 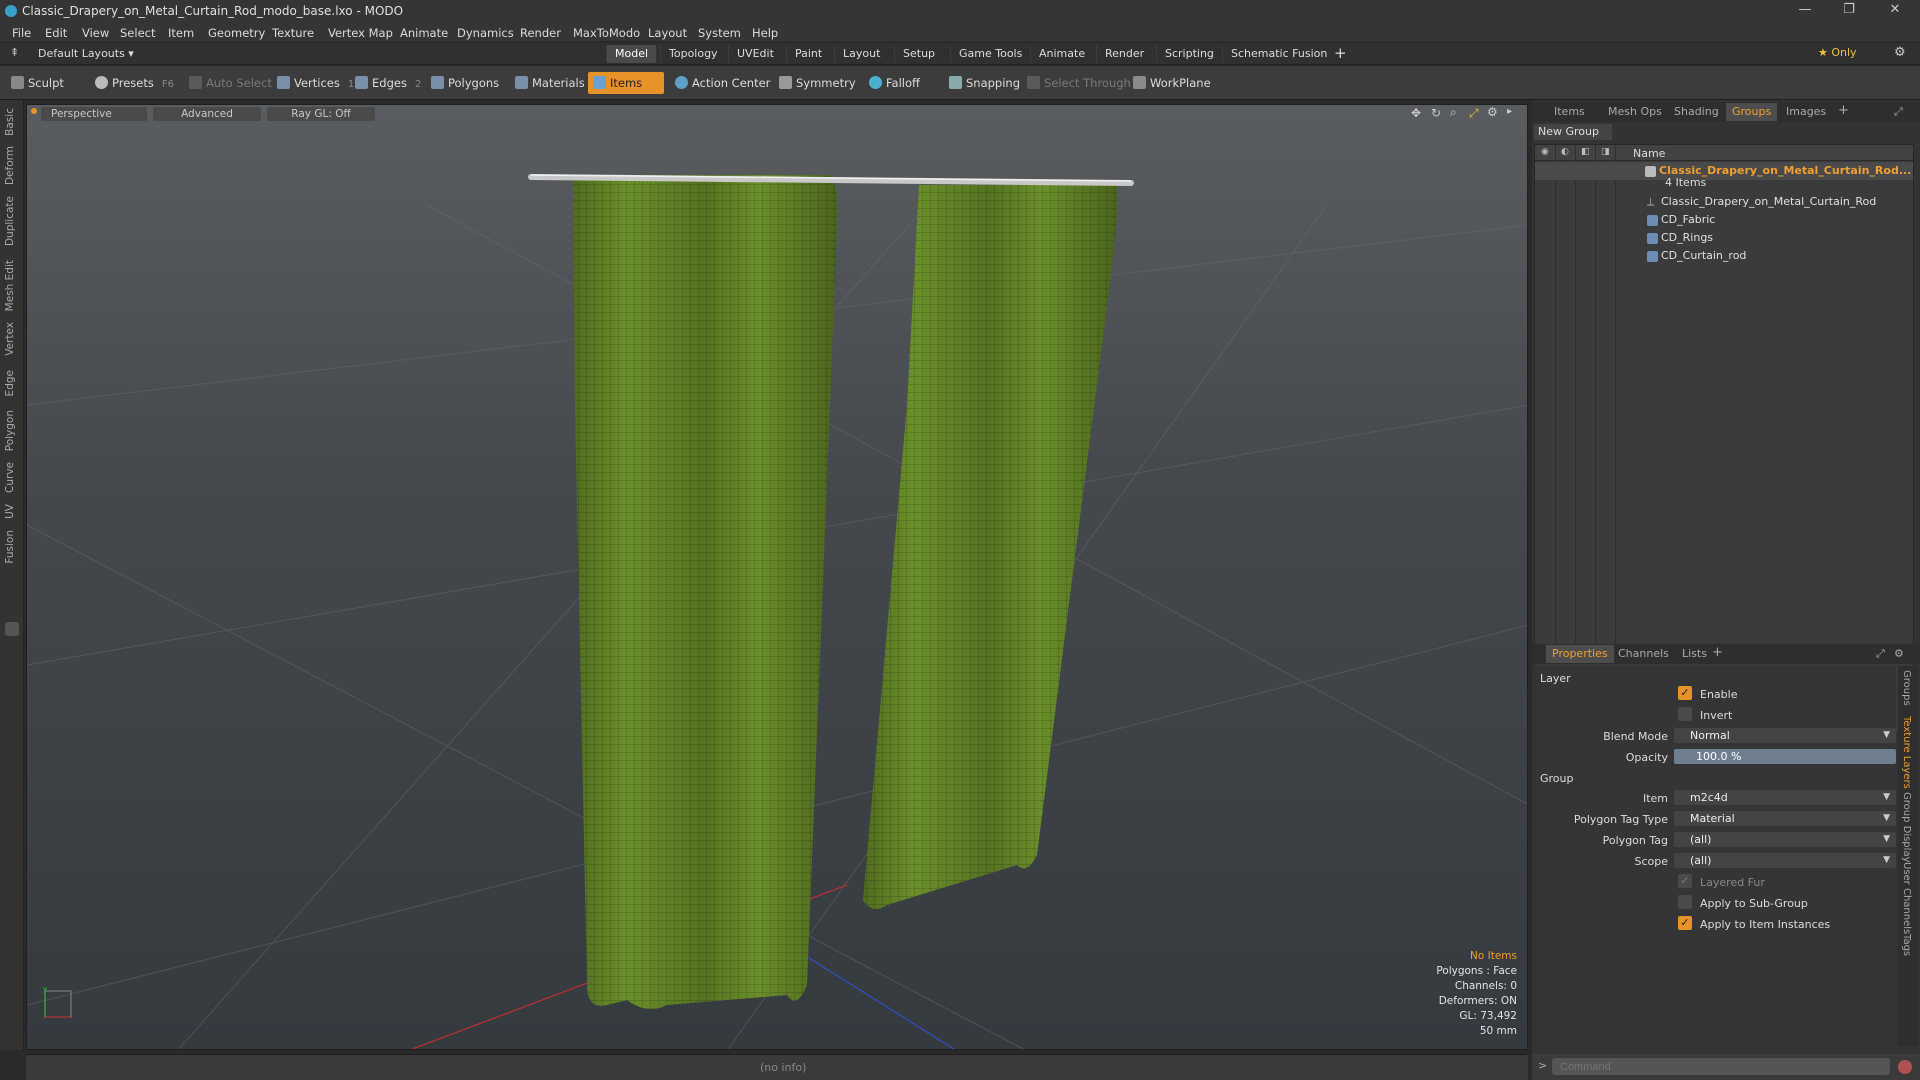 What do you see at coordinates (1752, 112) in the screenshot?
I see `tab-groups: Groups` at bounding box center [1752, 112].